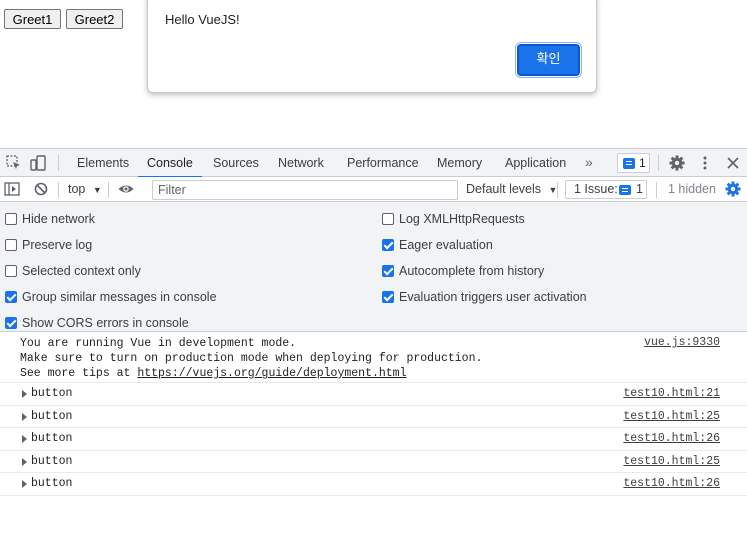 The image size is (747, 547). What do you see at coordinates (733, 163) in the screenshot?
I see `close-icon` at bounding box center [733, 163].